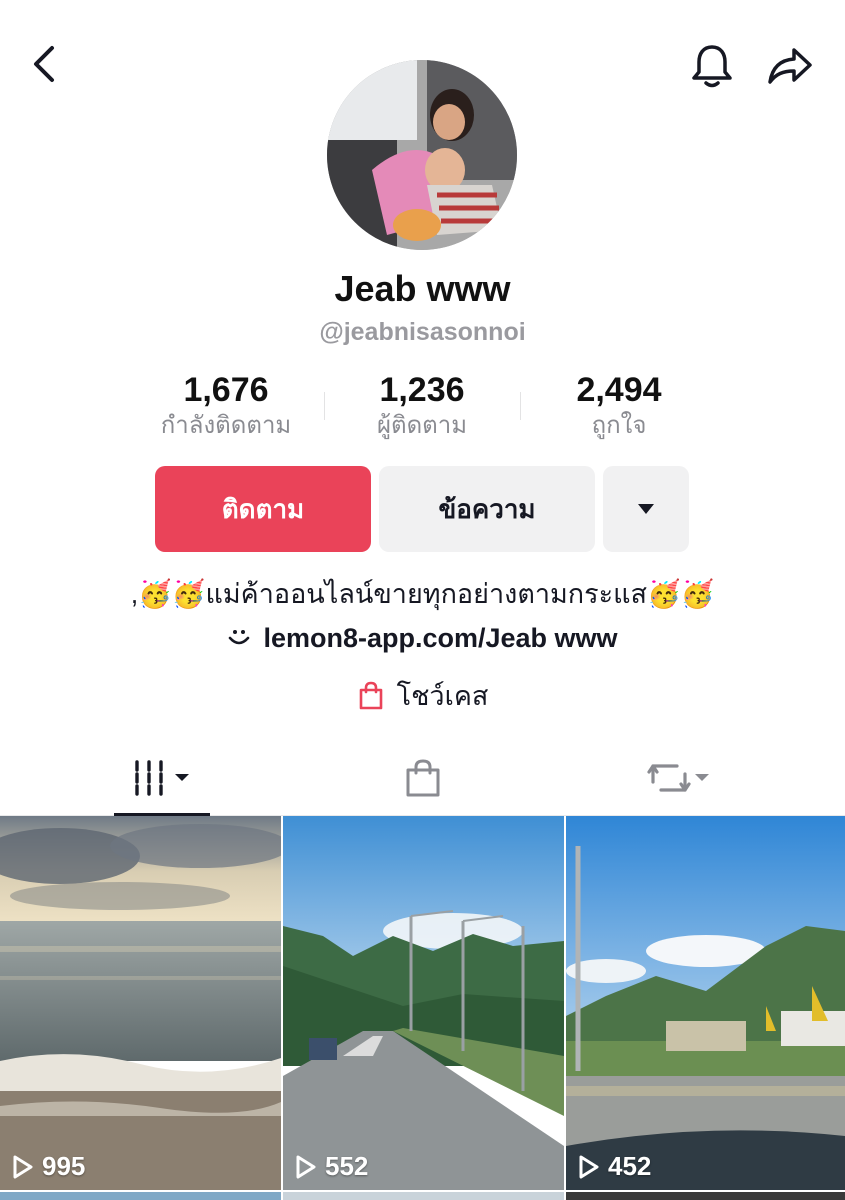 The image size is (845, 1200). What do you see at coordinates (226, 425) in the screenshot?
I see `stat-label: กำลังติดตาม` at bounding box center [226, 425].